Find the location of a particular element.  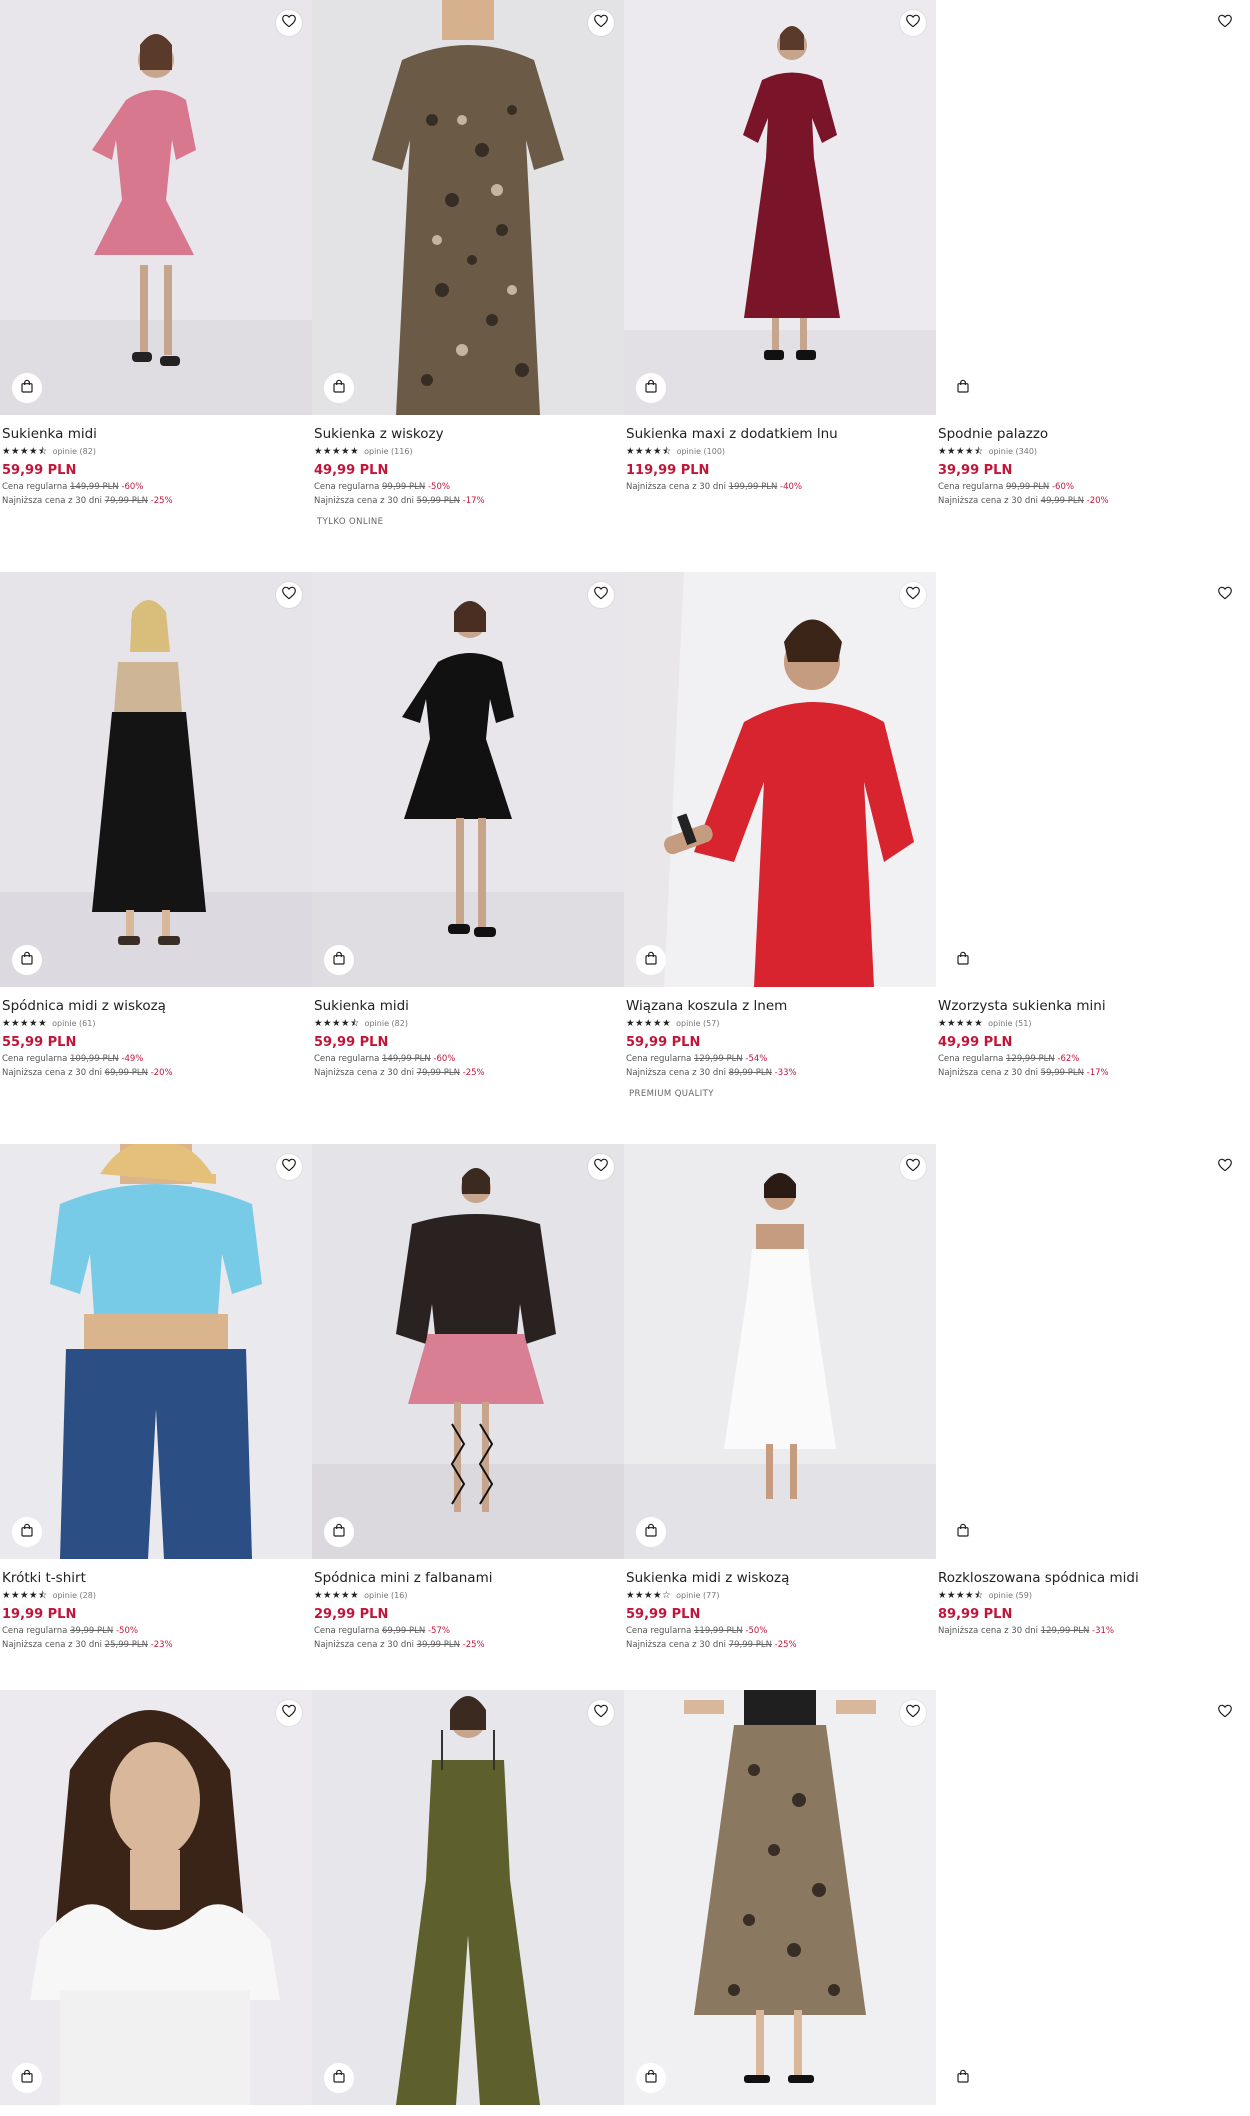

product-rating: ★★★★★ opinie (61) is located at coordinates (156, 1024).